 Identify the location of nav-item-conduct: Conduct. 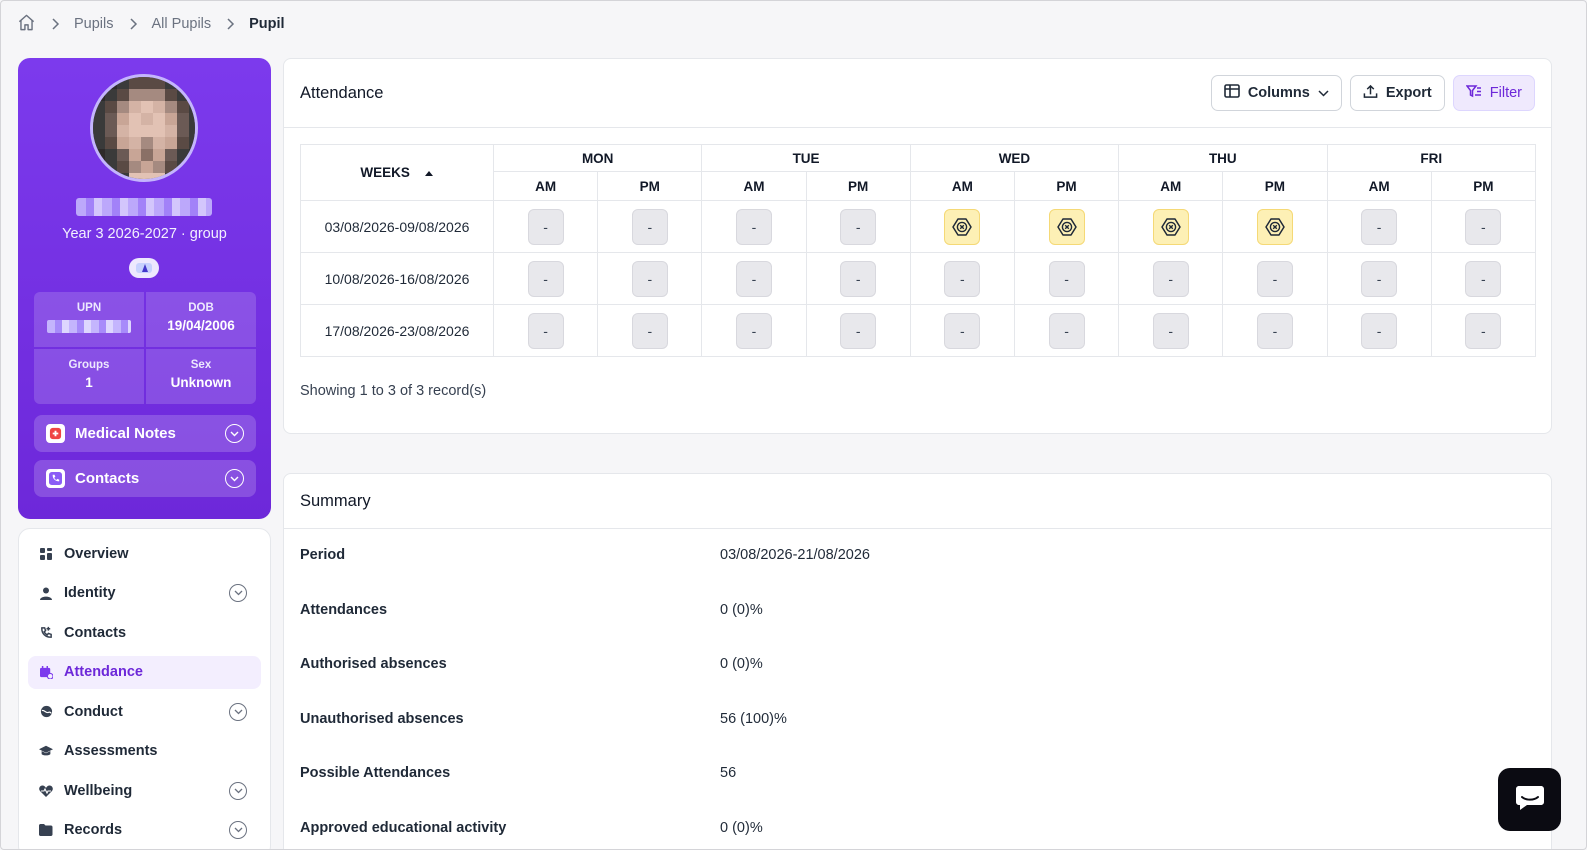
(144, 711).